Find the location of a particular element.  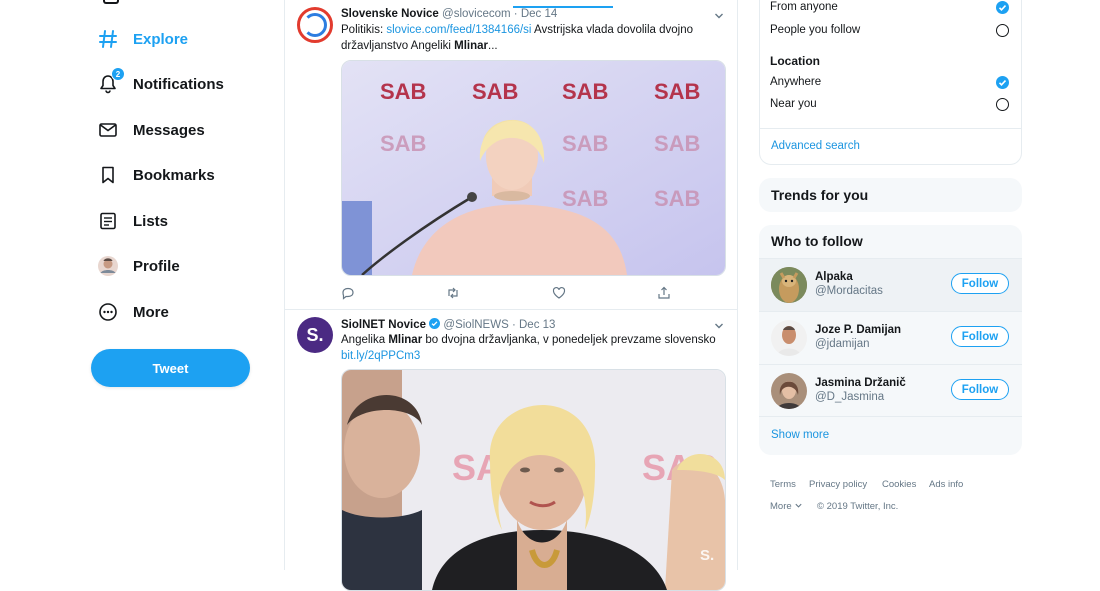

user-name: Joze P. Damijan is located at coordinates (858, 330).